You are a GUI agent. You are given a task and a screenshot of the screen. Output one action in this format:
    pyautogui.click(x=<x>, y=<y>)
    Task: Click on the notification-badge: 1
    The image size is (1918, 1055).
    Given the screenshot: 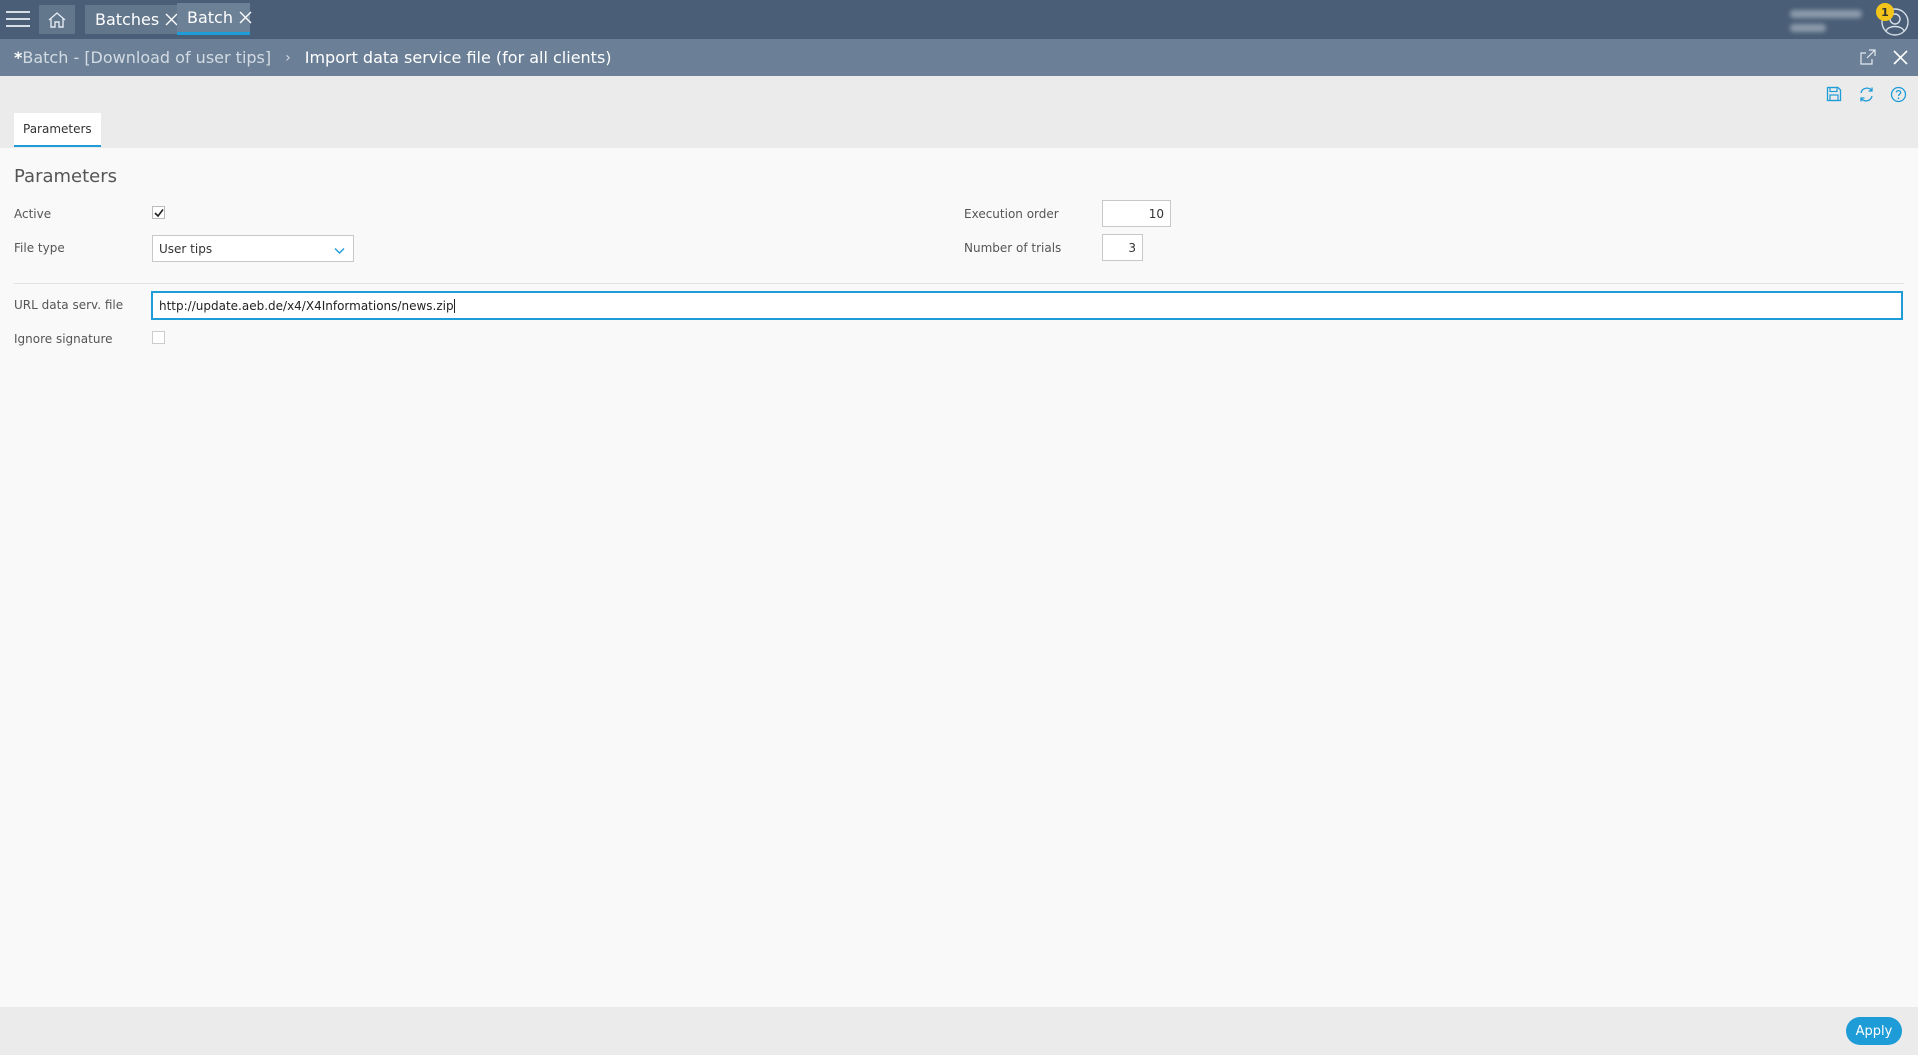 What is the action you would take?
    pyautogui.click(x=1885, y=12)
    